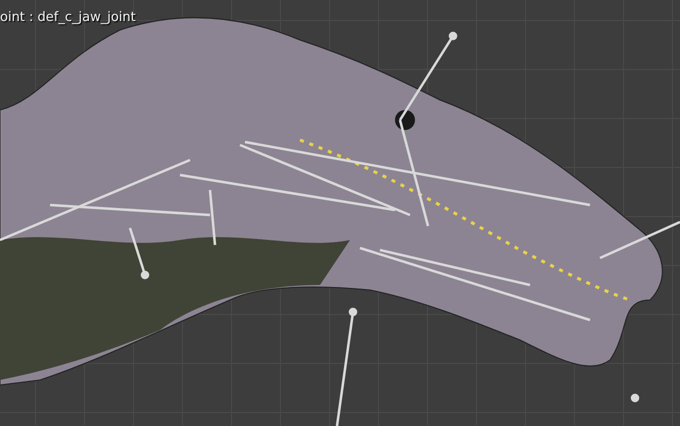  What do you see at coordinates (68, 18) in the screenshot?
I see `active-object-label: oint : def_c_jaw_joint` at bounding box center [68, 18].